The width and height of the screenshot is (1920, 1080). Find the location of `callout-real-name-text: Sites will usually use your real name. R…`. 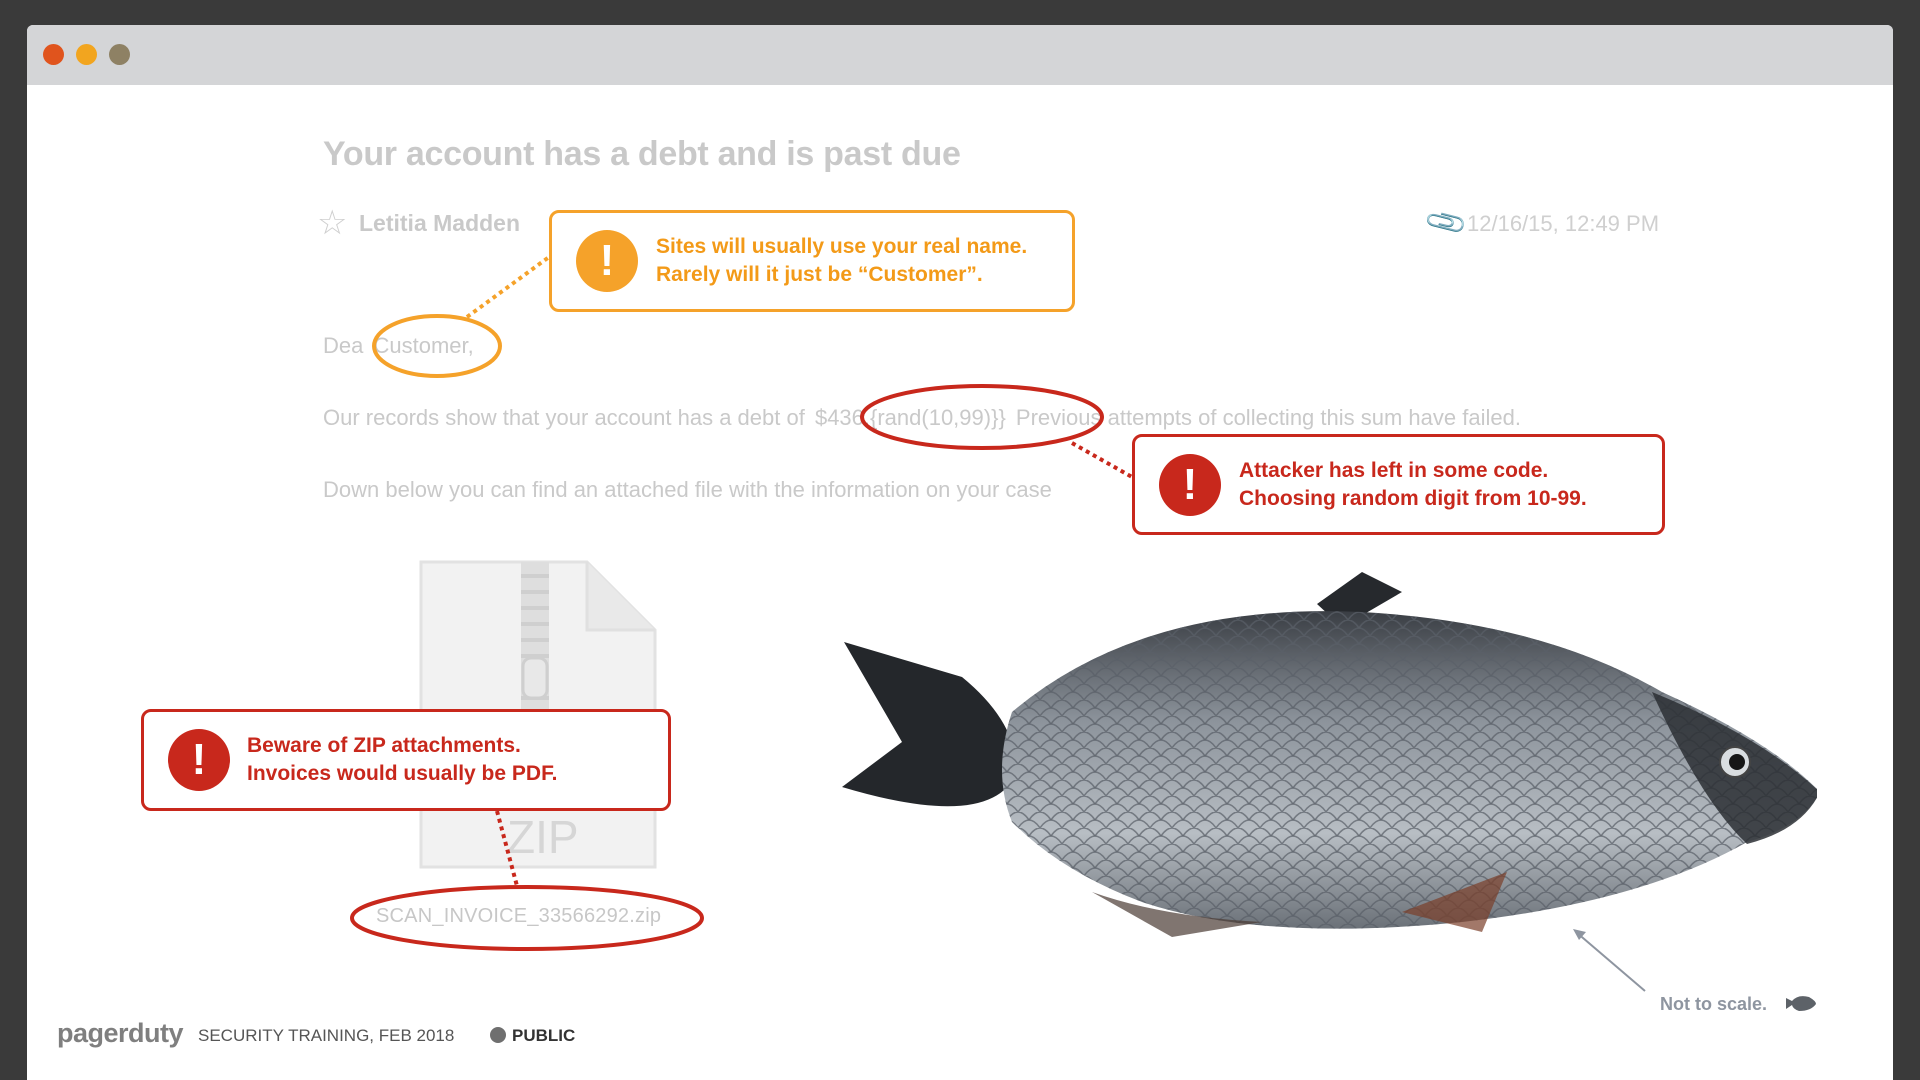

callout-real-name-text: Sites will usually use your real name. R… is located at coordinates (842, 260).